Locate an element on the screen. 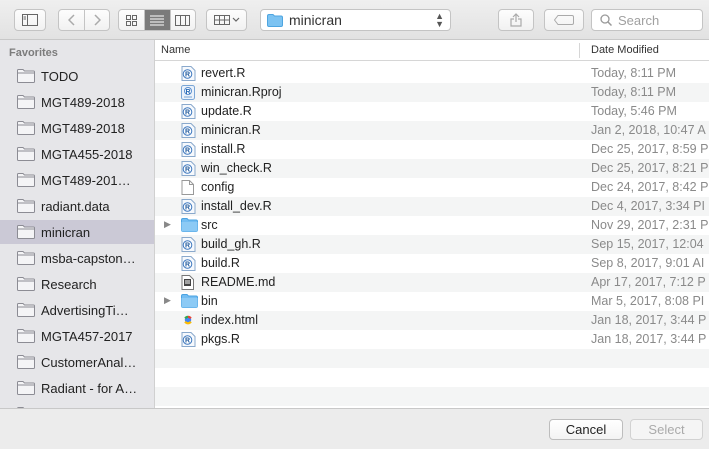  icon-view-button is located at coordinates (131, 20).